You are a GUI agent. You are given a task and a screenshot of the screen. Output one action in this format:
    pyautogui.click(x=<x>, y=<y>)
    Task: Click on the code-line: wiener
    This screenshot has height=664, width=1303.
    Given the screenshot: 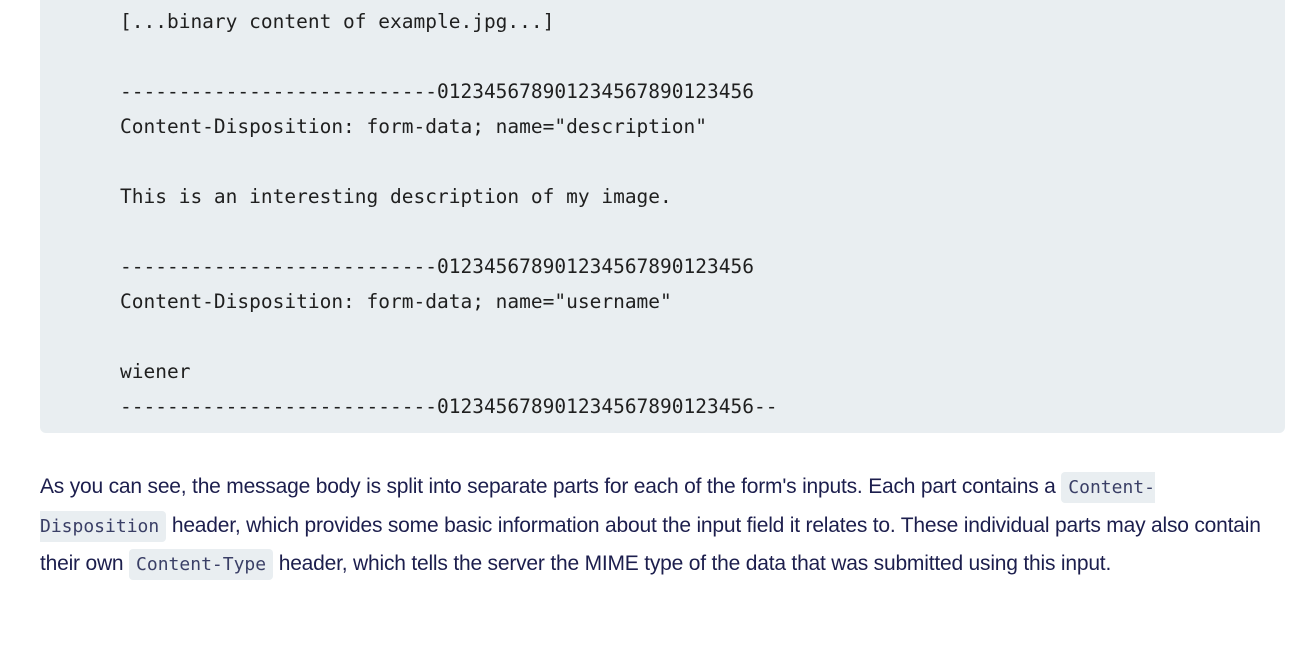 What is the action you would take?
    pyautogui.click(x=155, y=371)
    